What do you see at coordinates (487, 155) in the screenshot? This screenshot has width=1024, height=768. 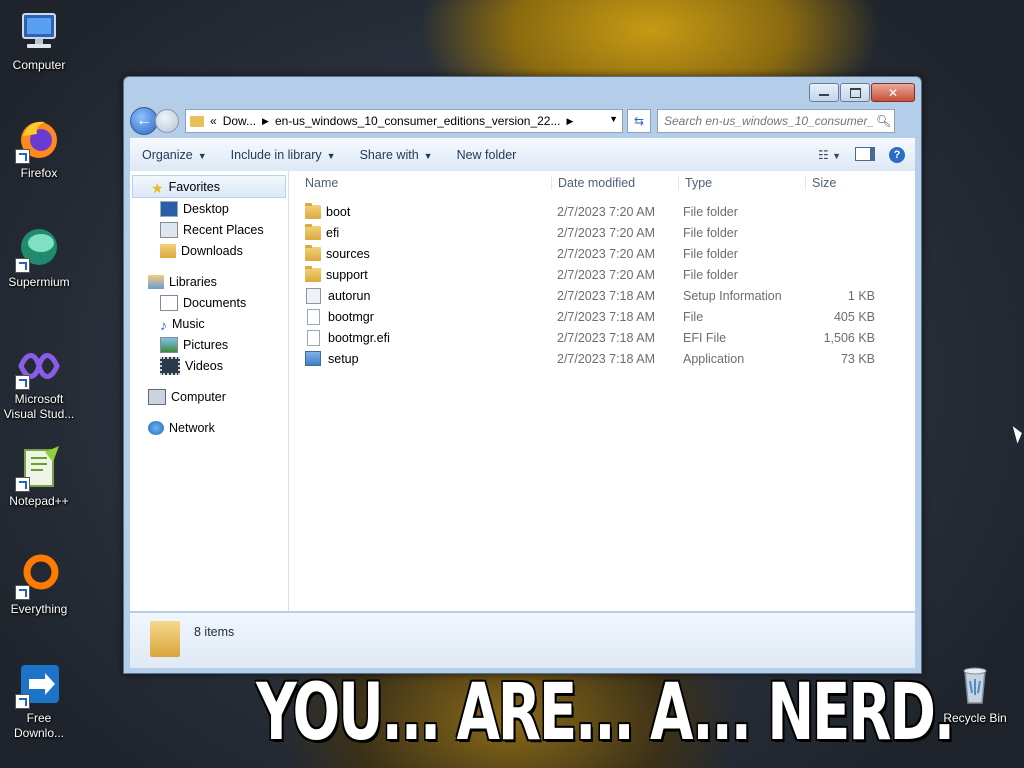 I see `new-folder-button: New folder` at bounding box center [487, 155].